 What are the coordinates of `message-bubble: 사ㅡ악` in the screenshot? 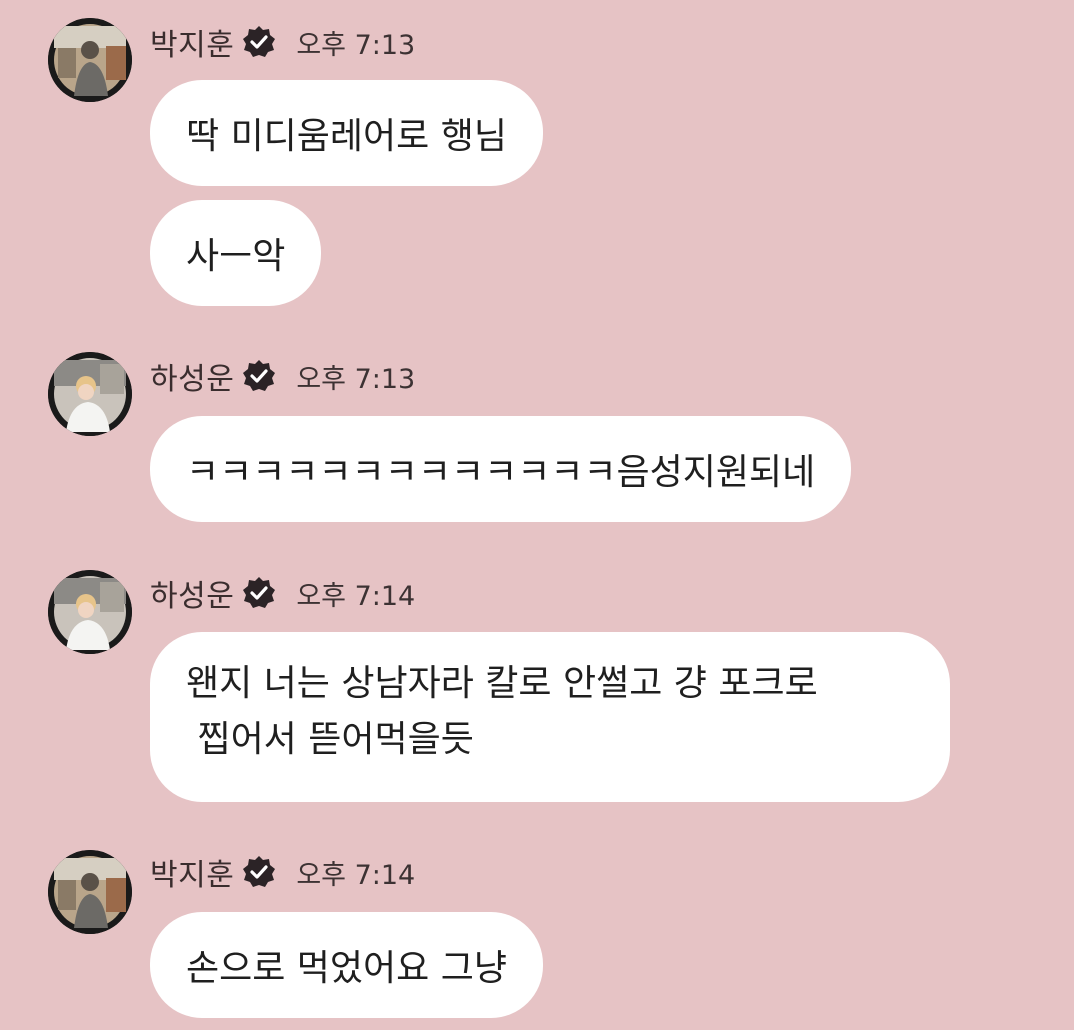 It's located at (236, 253).